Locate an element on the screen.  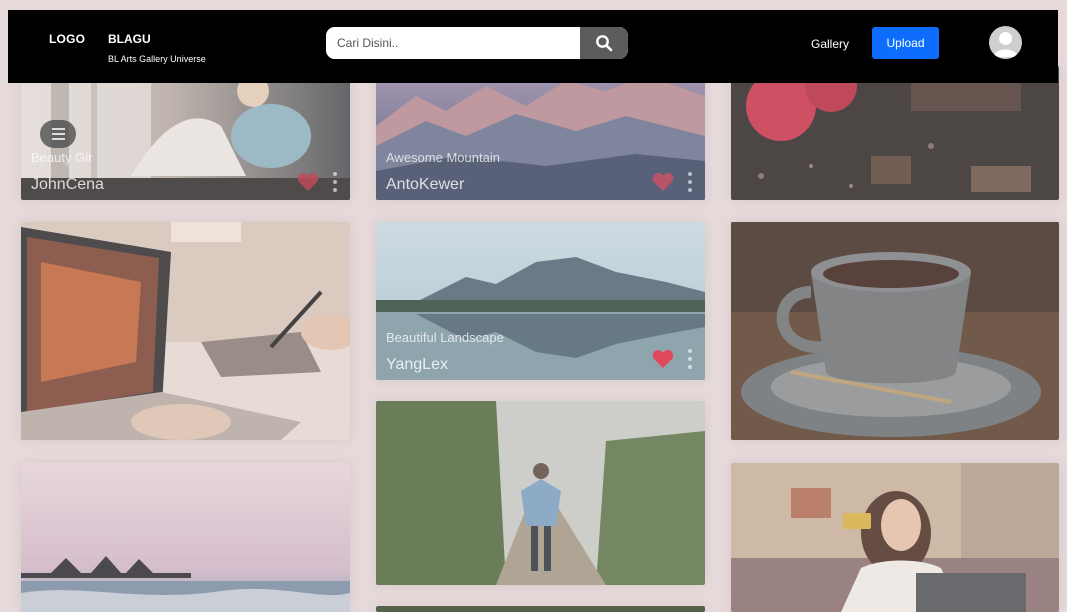
nav-link-gallery: Gallery is located at coordinates (830, 44).